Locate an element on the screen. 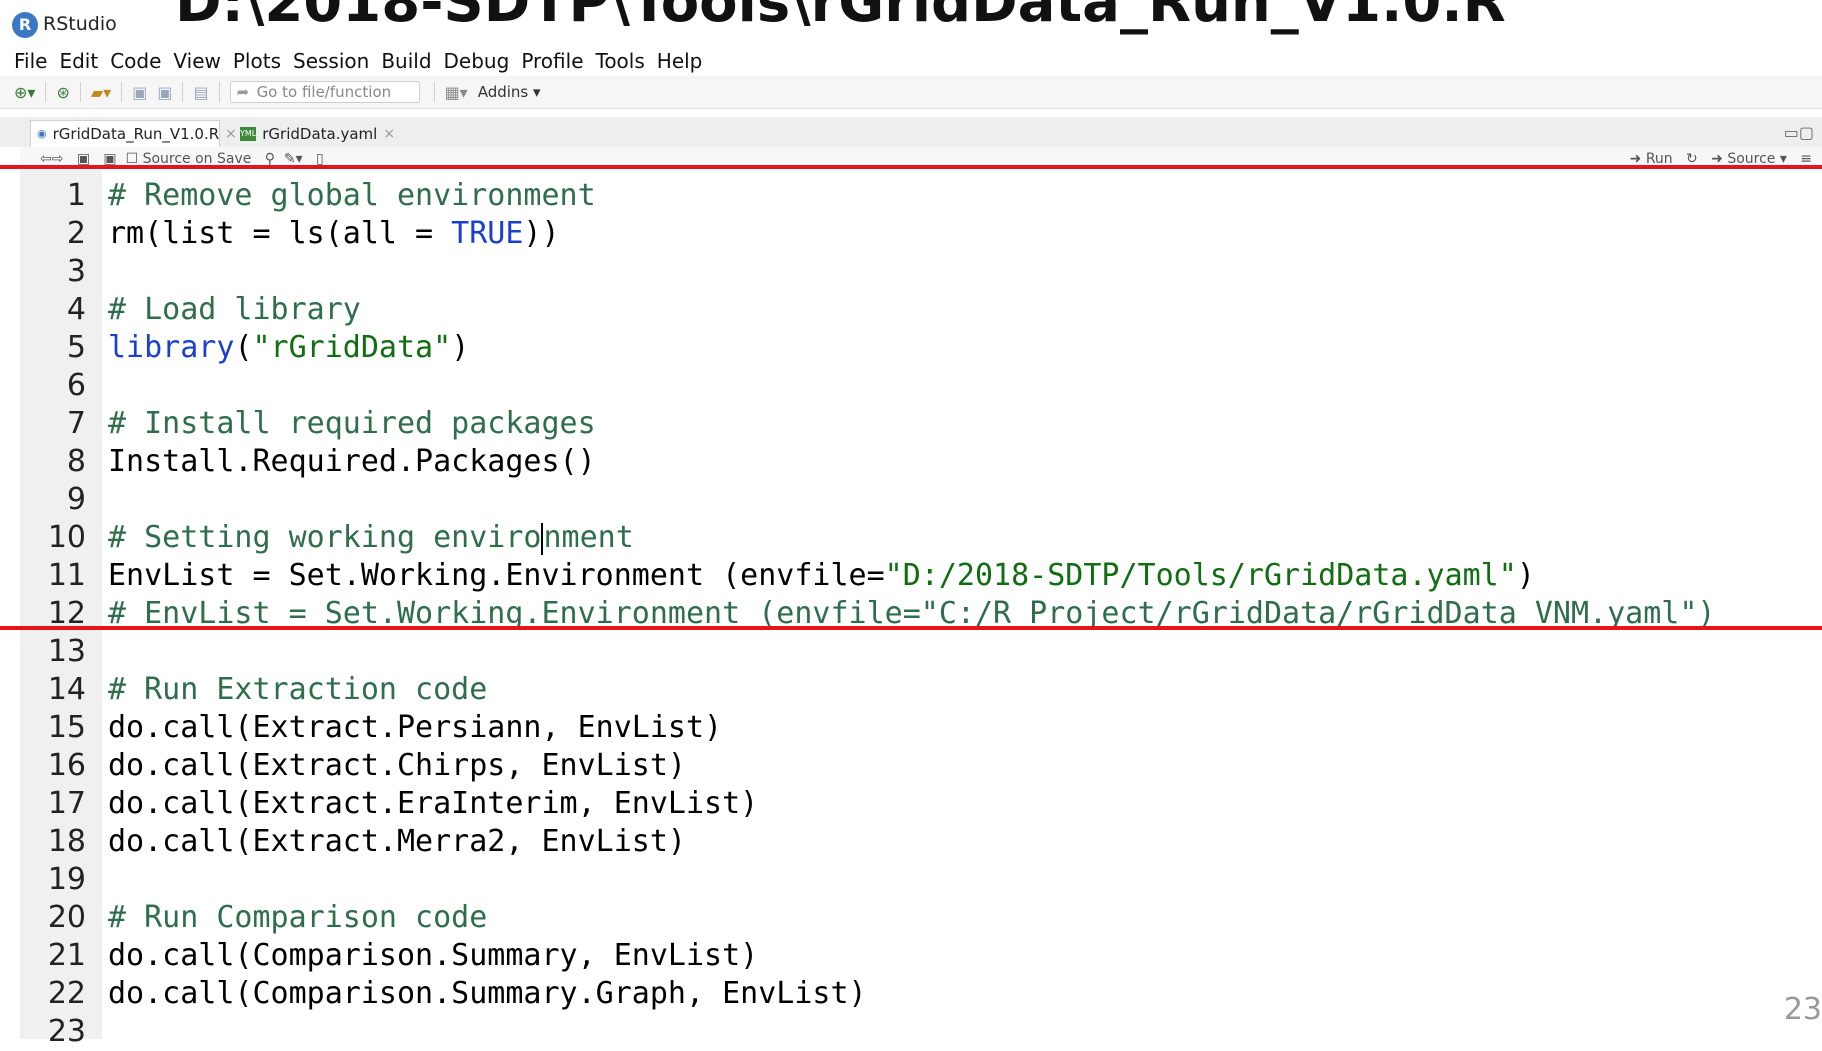 The height and width of the screenshot is (1051, 1822). code-text: # Run Comparison code is located at coordinates (298, 917).